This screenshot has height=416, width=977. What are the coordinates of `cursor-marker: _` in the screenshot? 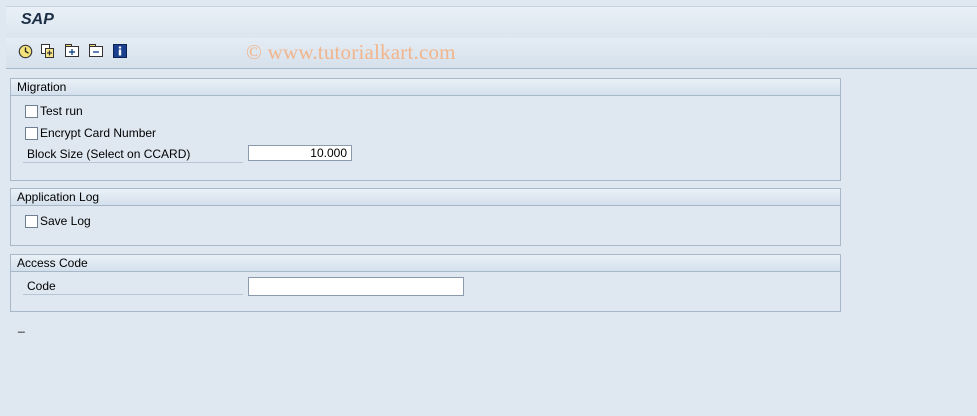 It's located at (21, 326).